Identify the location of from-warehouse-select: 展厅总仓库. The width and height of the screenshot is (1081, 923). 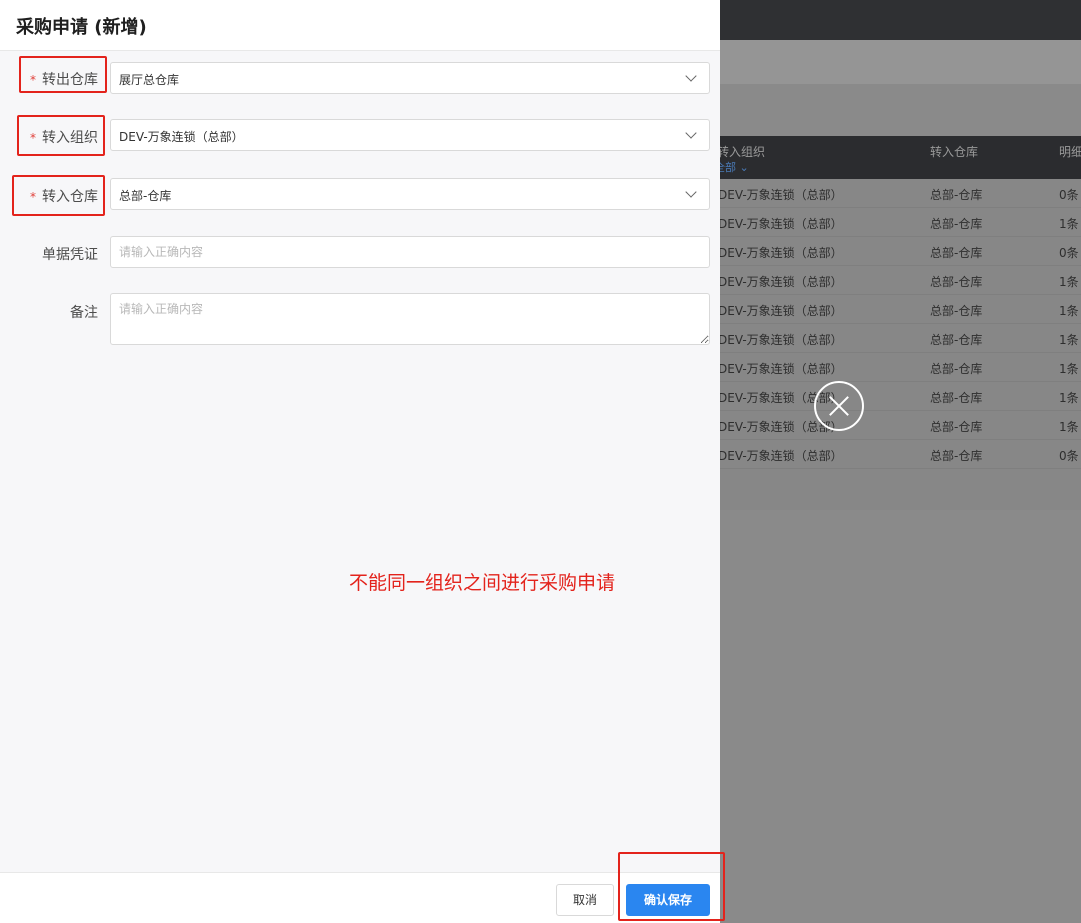
(410, 78).